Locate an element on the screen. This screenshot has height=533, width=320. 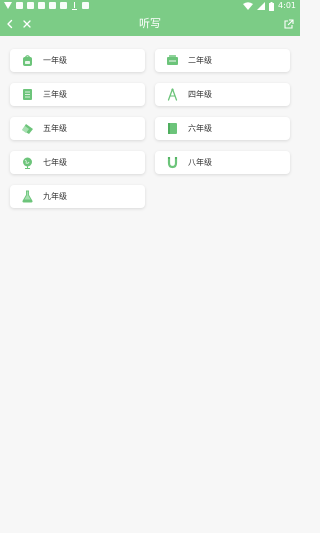
battery-icon is located at coordinates (272, 6).